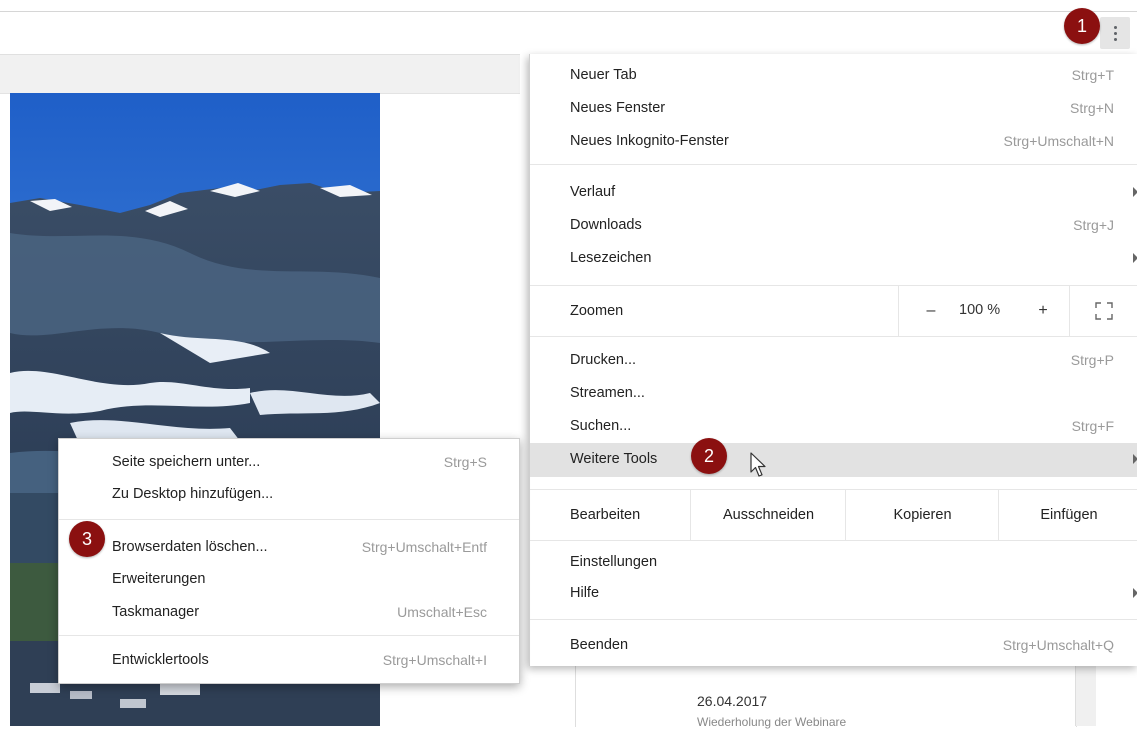  What do you see at coordinates (833, 594) in the screenshot?
I see `menu-item-help: Hilfe` at bounding box center [833, 594].